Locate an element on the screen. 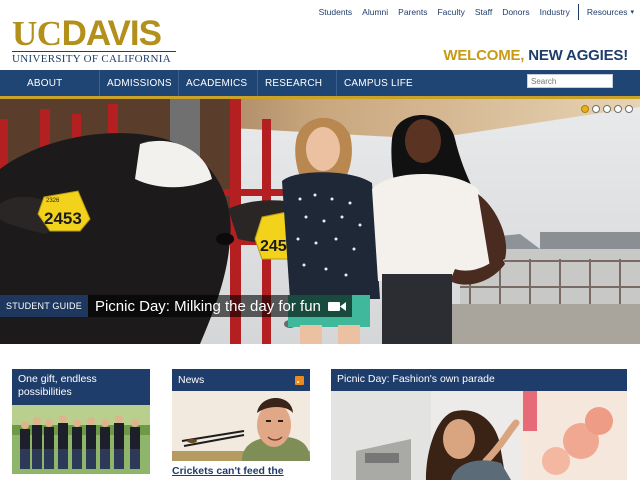 This screenshot has height=480, width=640. gift-card: One gift, endless possibilities is located at coordinates (81, 421).